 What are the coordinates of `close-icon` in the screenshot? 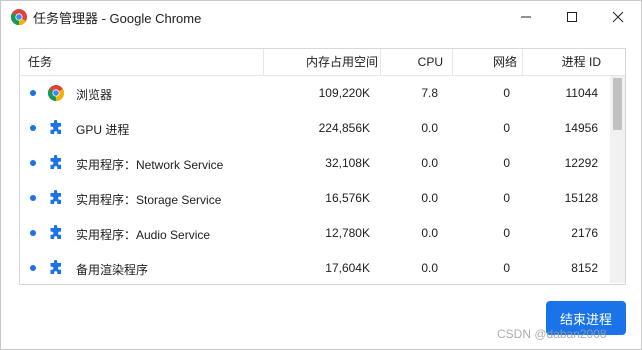 It's located at (618, 16).